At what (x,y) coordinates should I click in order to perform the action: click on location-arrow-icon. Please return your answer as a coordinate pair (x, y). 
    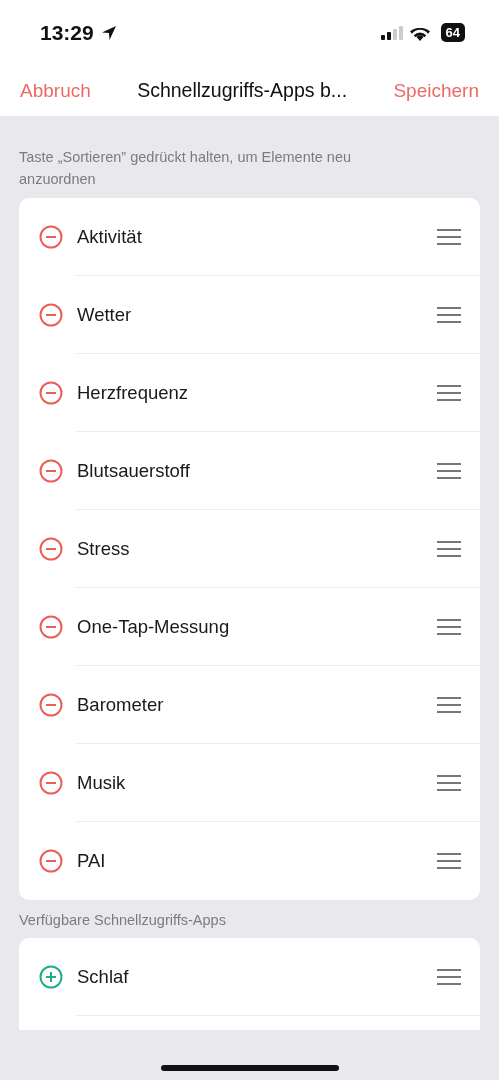
    Looking at the image, I should click on (108, 32).